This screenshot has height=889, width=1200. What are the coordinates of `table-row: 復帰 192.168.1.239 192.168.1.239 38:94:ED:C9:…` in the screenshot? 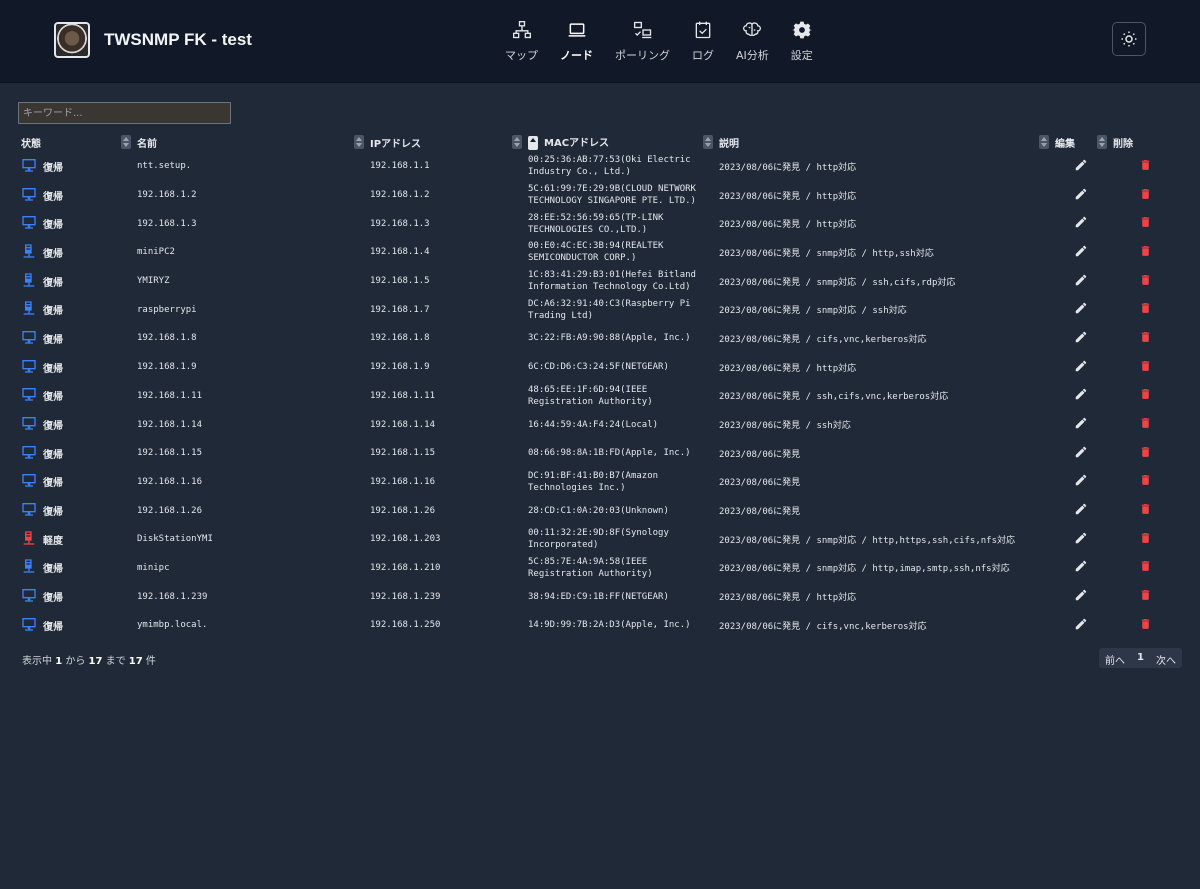 It's located at (599, 596).